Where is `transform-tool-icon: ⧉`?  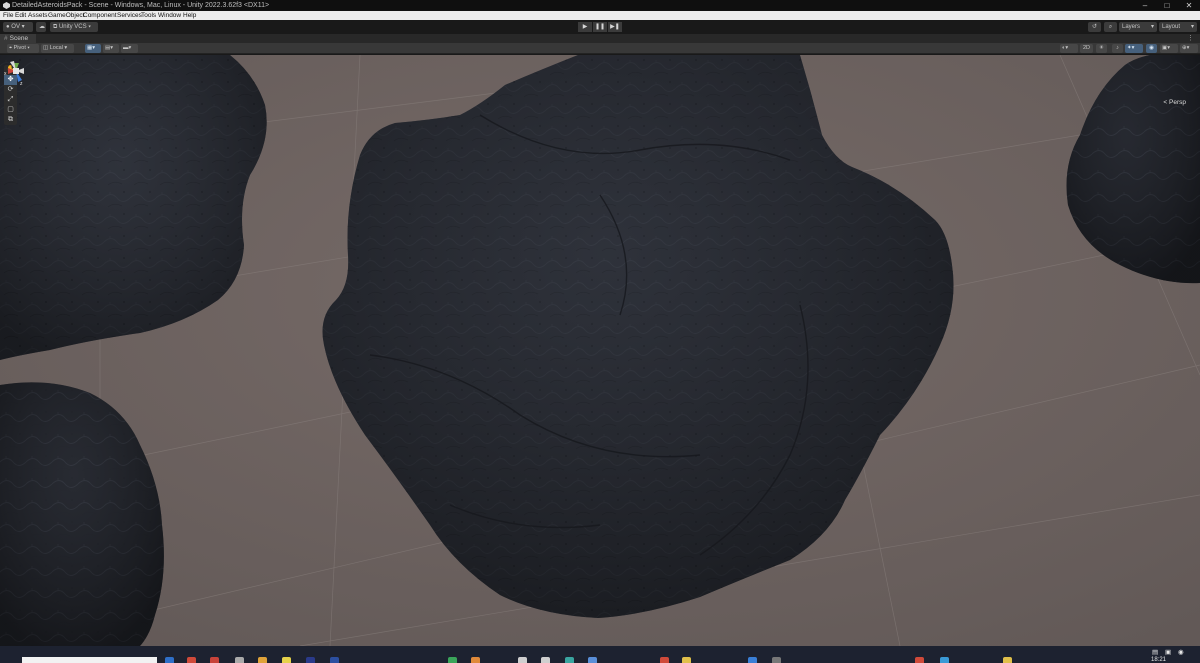 transform-tool-icon: ⧉ is located at coordinates (10, 120).